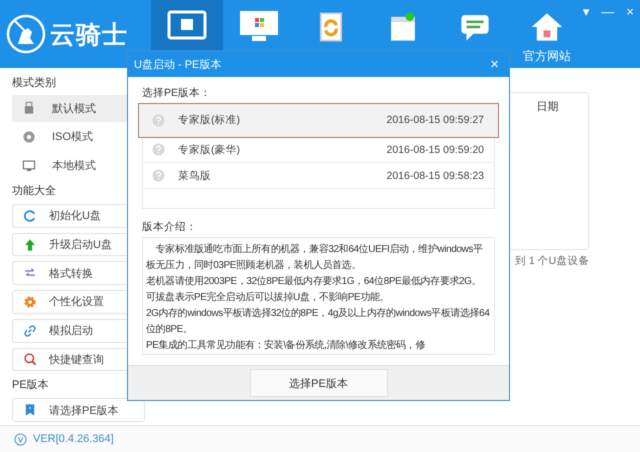  What do you see at coordinates (552, 261) in the screenshot?
I see `device-status: 到 1 个U盘设备` at bounding box center [552, 261].